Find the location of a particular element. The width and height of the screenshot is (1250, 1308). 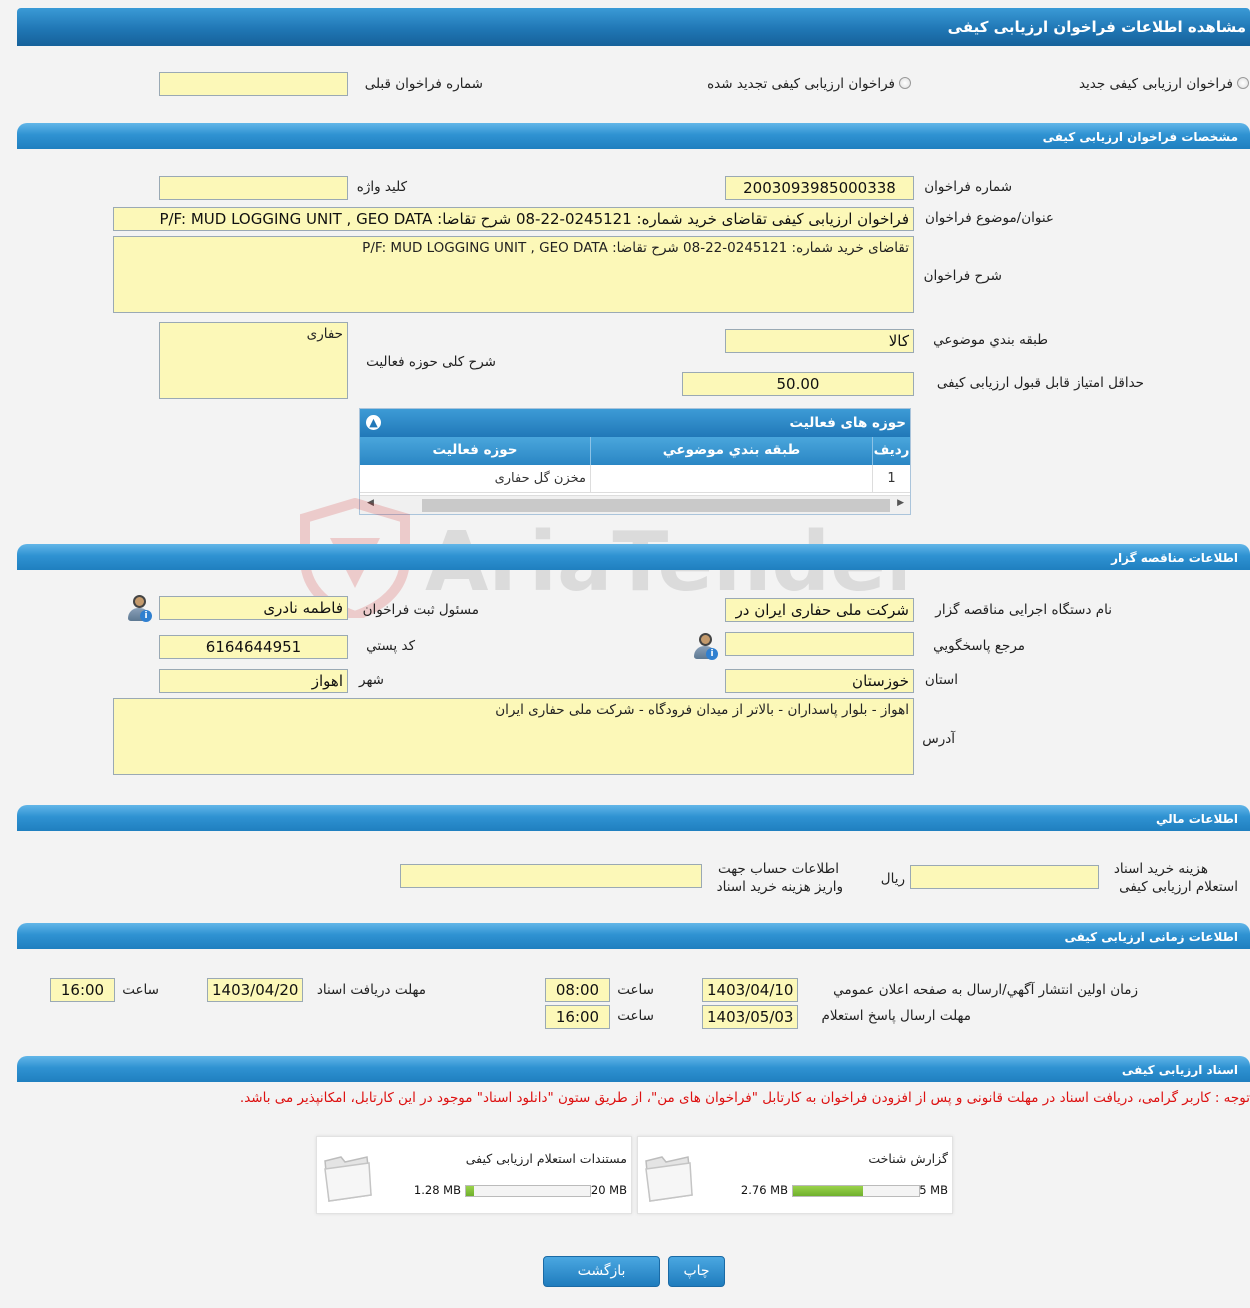

call-number-field: 2003093985000338 is located at coordinates (819, 188).